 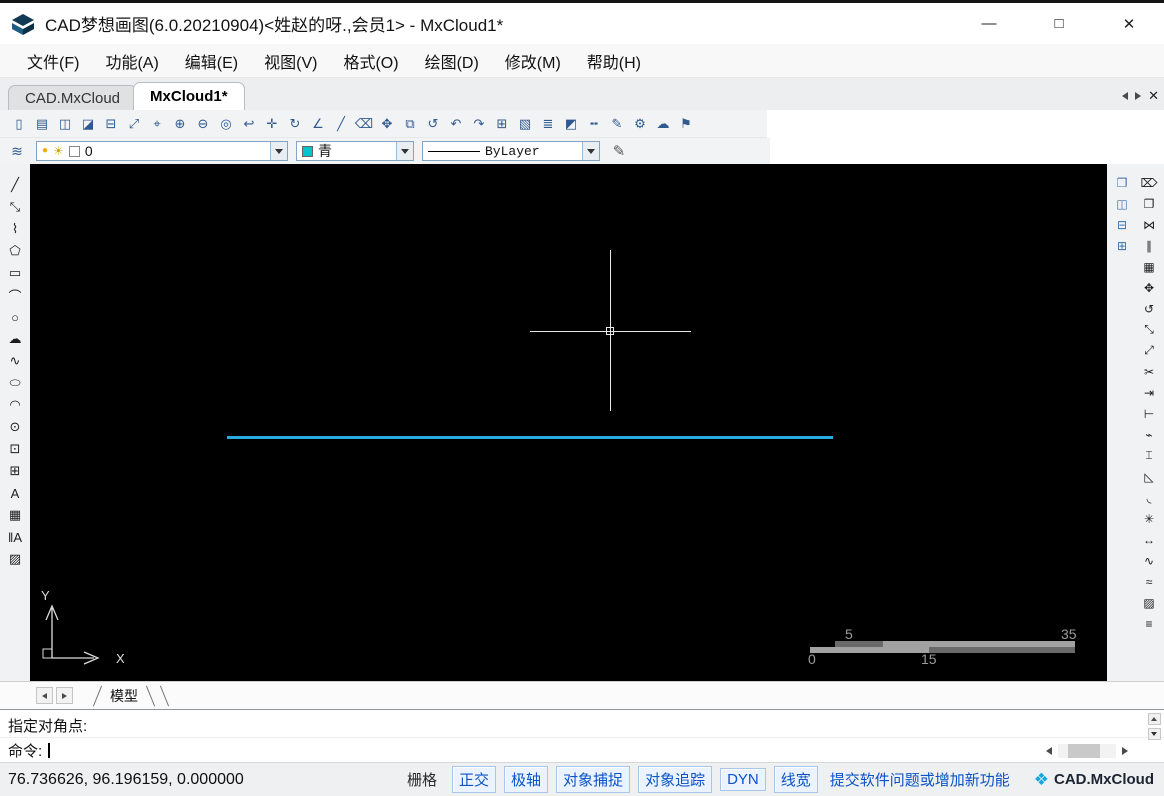 I want to click on edit-spline-tool: ≈, so click(x=1149, y=581).